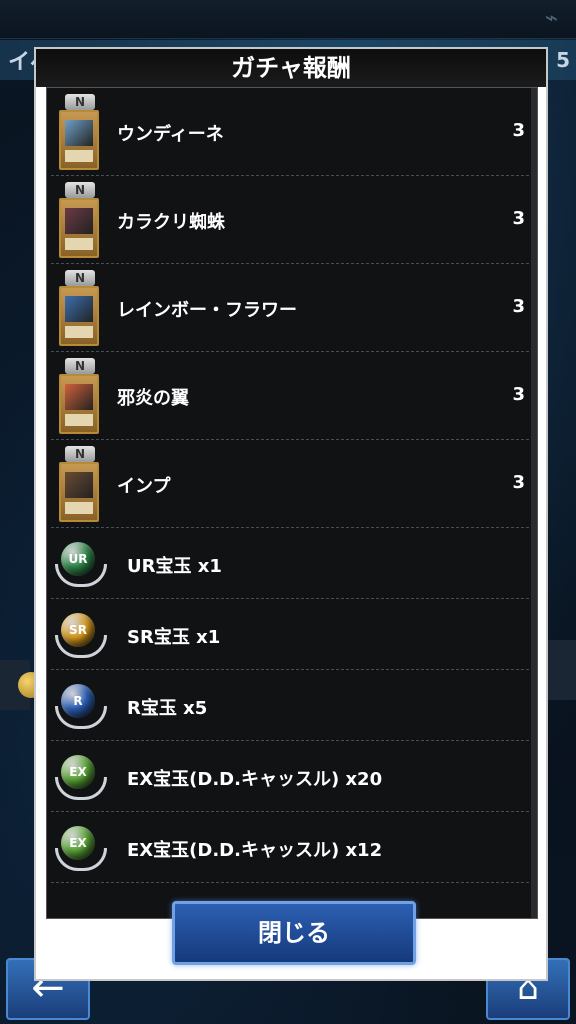  What do you see at coordinates (288, 19) in the screenshot?
I see `background-topbar` at bounding box center [288, 19].